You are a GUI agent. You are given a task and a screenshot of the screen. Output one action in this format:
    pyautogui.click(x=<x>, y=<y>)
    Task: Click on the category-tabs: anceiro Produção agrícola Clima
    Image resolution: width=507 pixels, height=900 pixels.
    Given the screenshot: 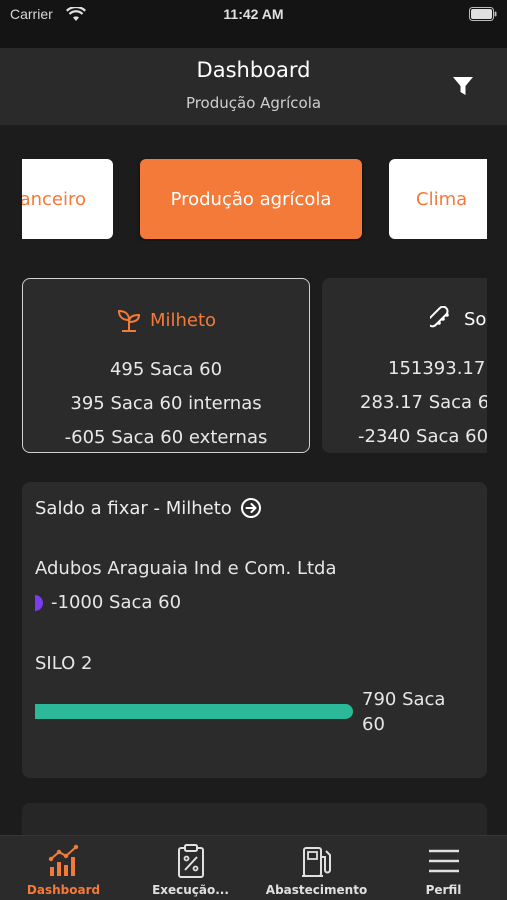 What is the action you would take?
    pyautogui.click(x=254, y=199)
    